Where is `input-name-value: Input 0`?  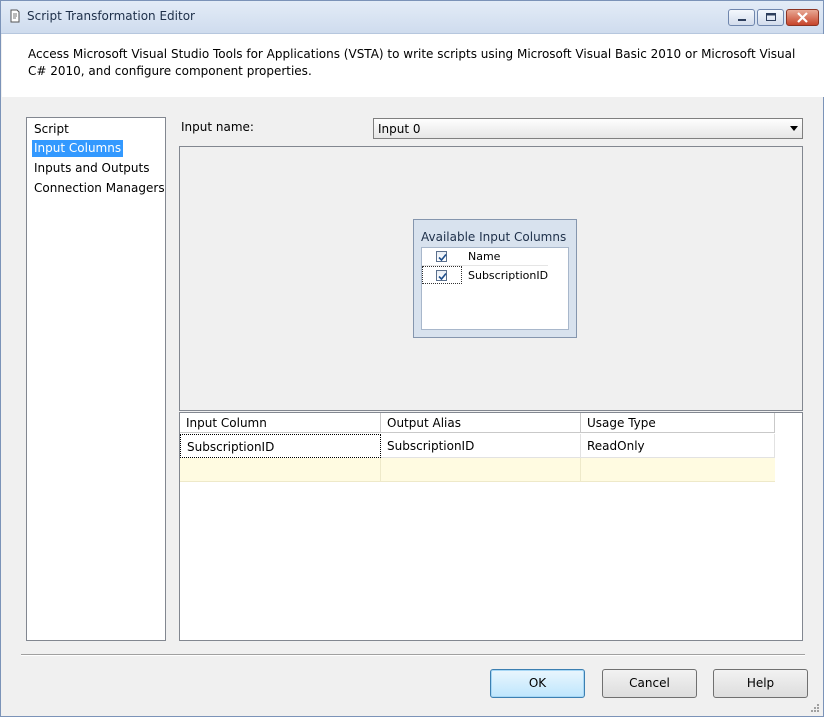 input-name-value: Input 0 is located at coordinates (399, 129).